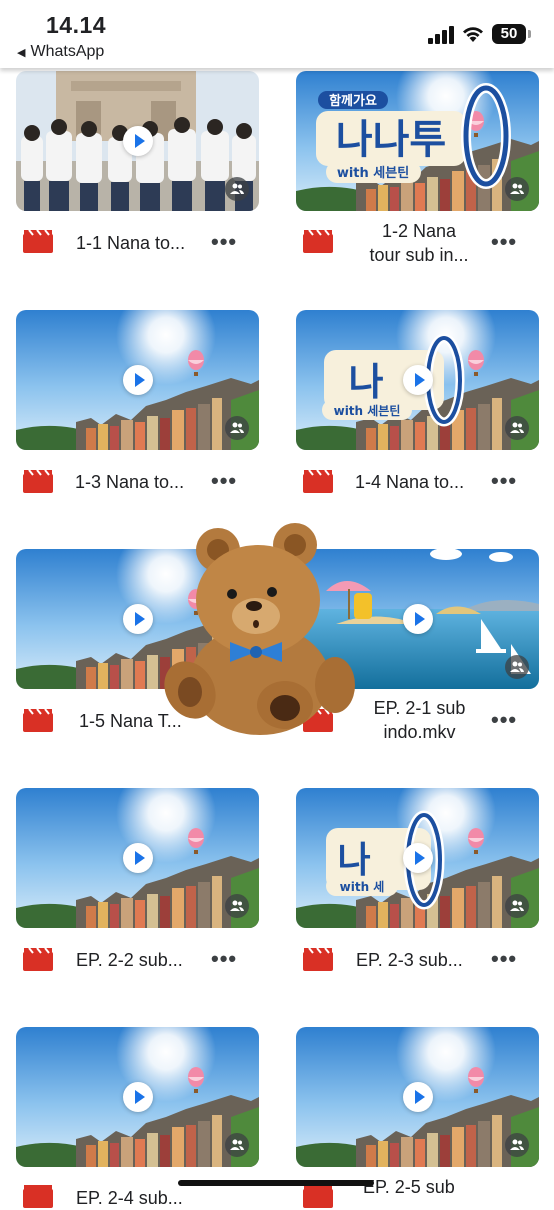 The width and height of the screenshot is (554, 1210). What do you see at coordinates (21, 53) in the screenshot?
I see `back-arrow-icon: ◀` at bounding box center [21, 53].